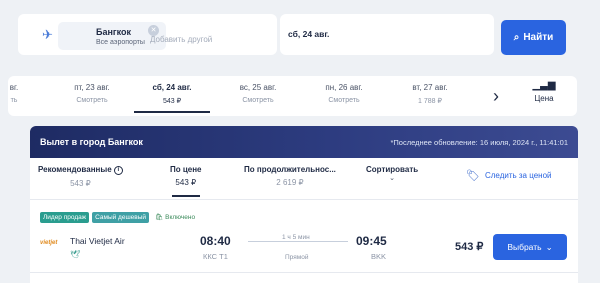  What do you see at coordinates (296, 237) in the screenshot?
I see `flight-duration: 1 ч 5 мин` at bounding box center [296, 237].